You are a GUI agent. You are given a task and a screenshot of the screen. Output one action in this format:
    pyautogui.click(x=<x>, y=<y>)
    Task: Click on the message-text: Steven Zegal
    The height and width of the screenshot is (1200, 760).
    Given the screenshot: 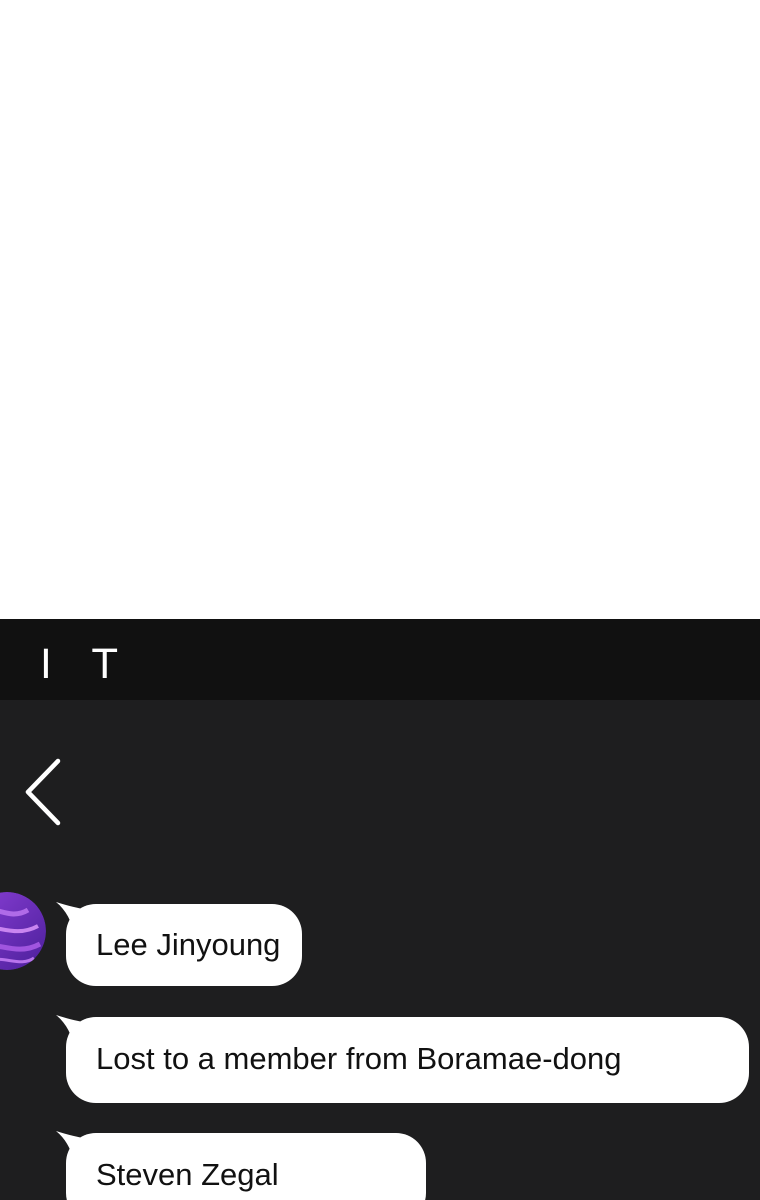 What is the action you would take?
    pyautogui.click(x=187, y=1174)
    